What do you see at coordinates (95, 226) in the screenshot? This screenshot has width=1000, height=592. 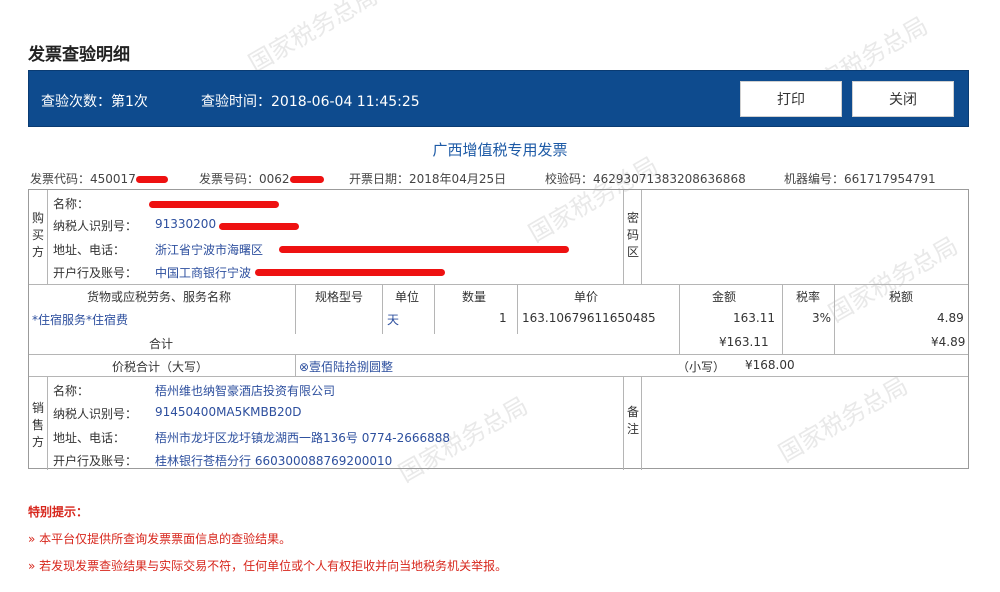 I see `buyer-taxid-label: 纳税人识别号：` at bounding box center [95, 226].